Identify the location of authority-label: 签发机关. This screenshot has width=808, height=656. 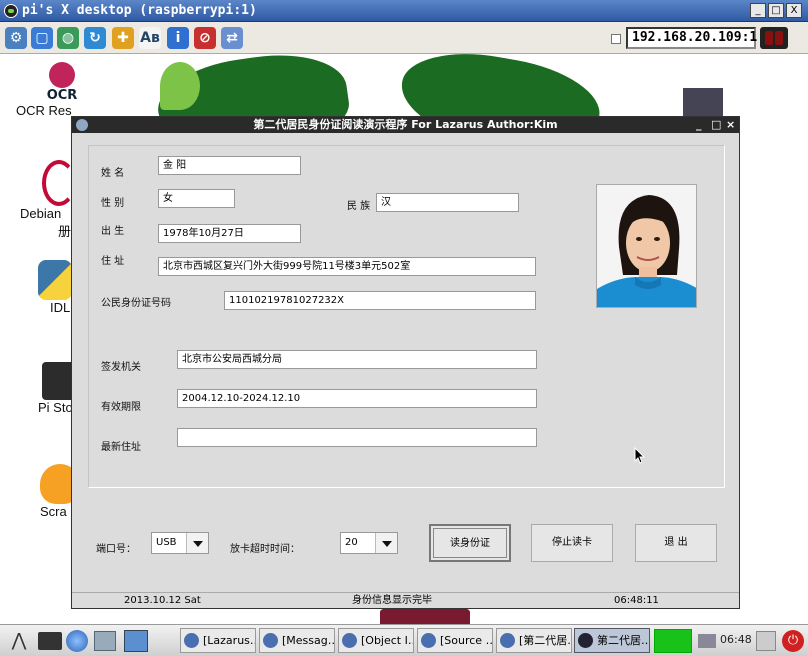
(121, 367).